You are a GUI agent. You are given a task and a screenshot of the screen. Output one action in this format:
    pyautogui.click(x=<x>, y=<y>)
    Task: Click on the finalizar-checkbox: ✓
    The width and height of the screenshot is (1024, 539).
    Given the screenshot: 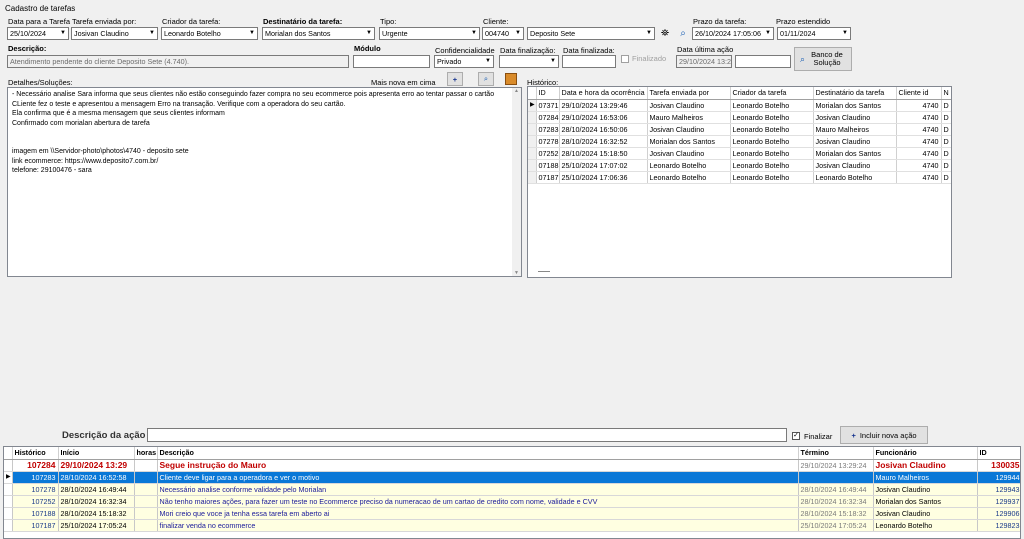 What is the action you would take?
    pyautogui.click(x=796, y=436)
    